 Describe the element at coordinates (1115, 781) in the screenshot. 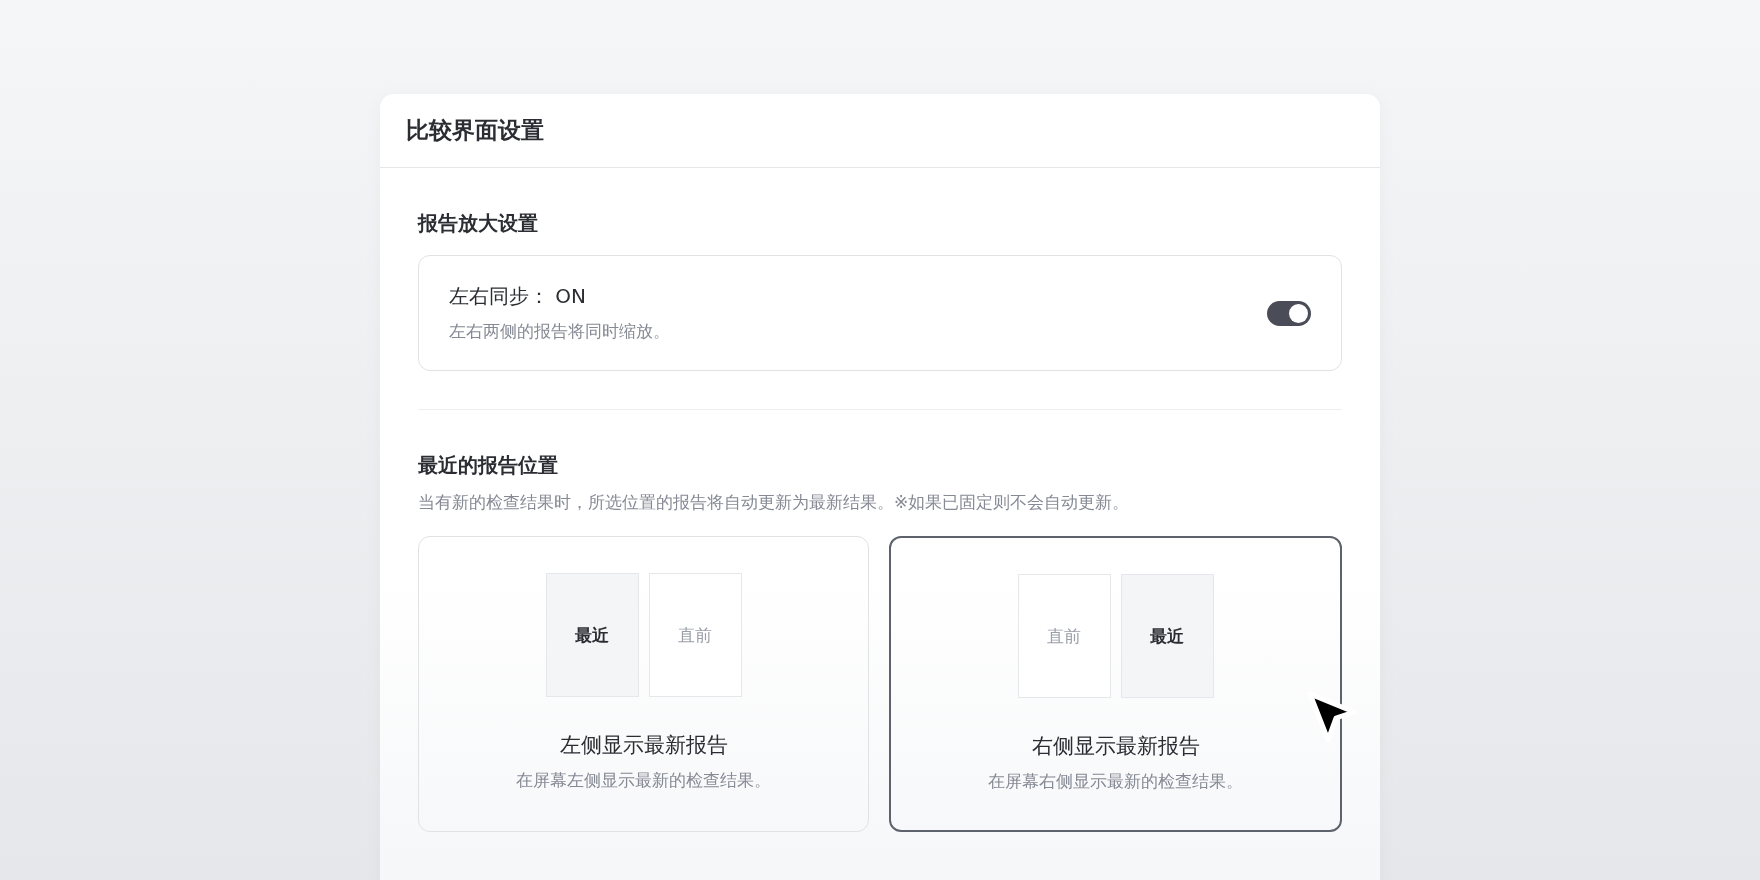

I see `option-description: 在屏幕右侧显示最新的检查结果。` at that location.